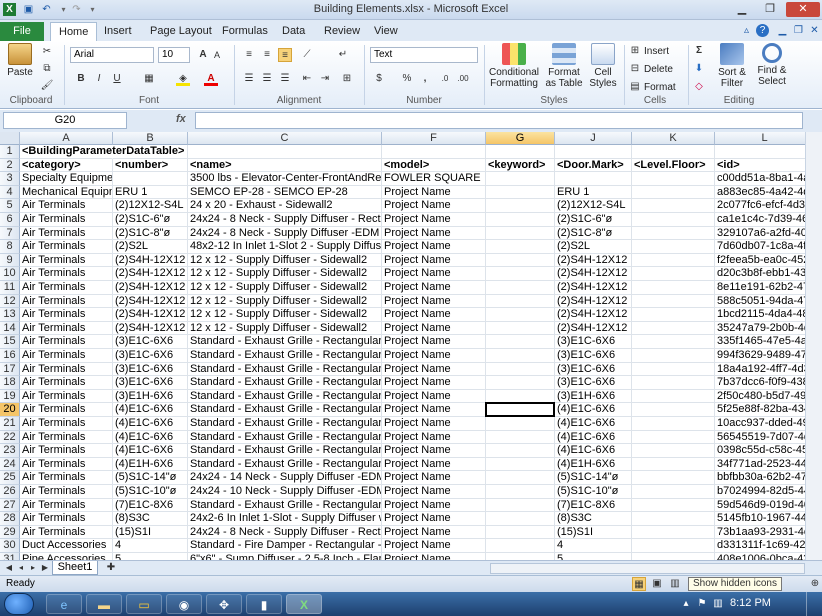 Image resolution: width=822 pixels, height=616 pixels. What do you see at coordinates (81, 79) in the screenshot?
I see `bold-icon: B` at bounding box center [81, 79].